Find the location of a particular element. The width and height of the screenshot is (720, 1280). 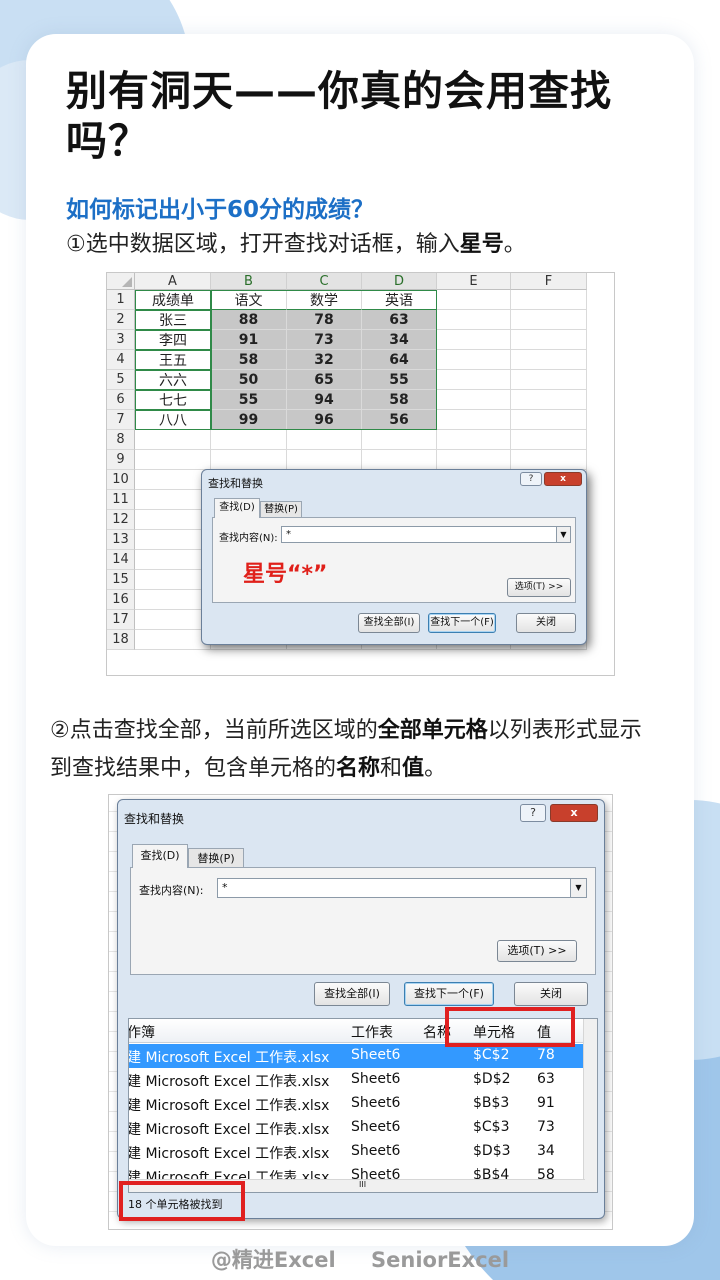

row-header-6: 6 is located at coordinates (121, 400).